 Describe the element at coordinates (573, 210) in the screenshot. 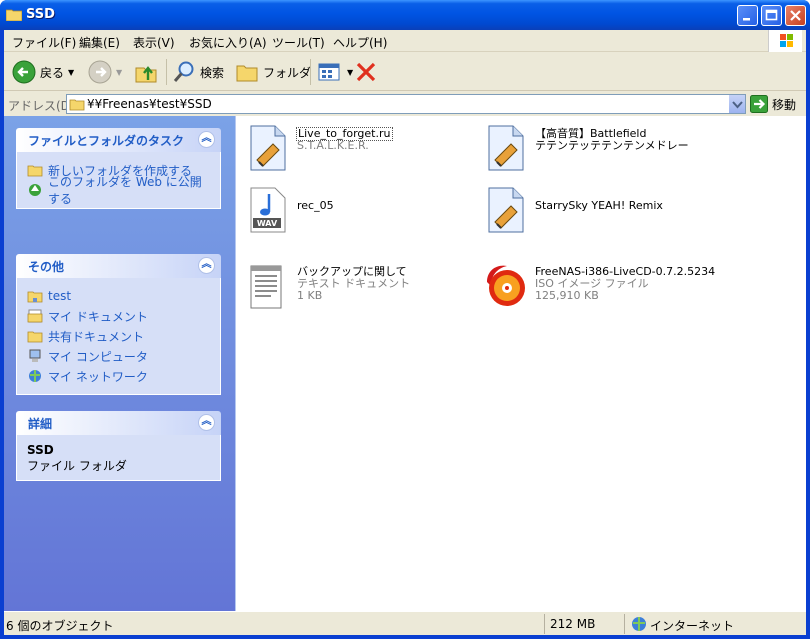

I see `file-item: StarrySky YEAH! Remix` at that location.